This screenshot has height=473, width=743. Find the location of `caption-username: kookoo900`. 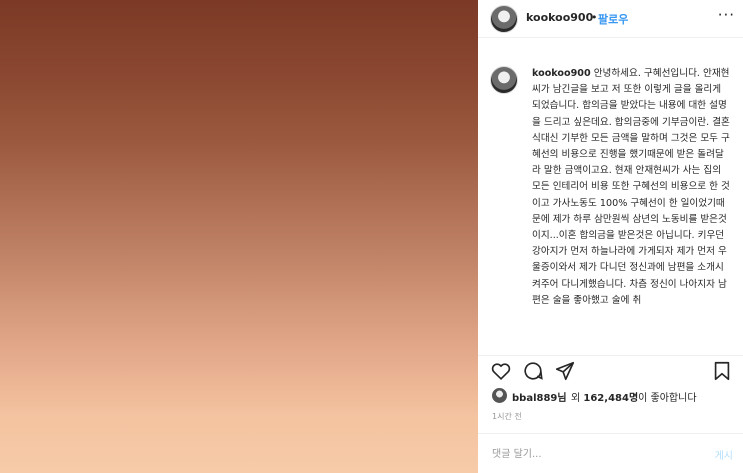

caption-username: kookoo900 is located at coordinates (561, 73).